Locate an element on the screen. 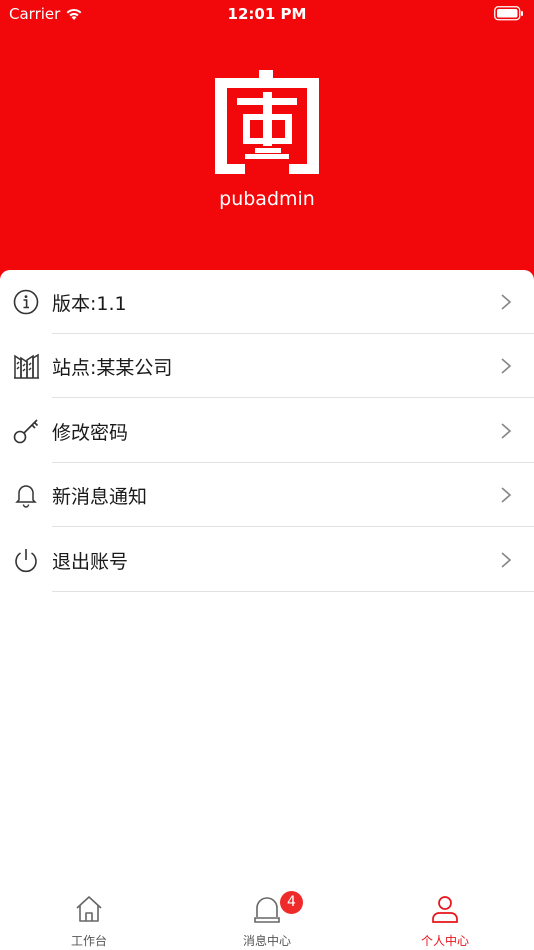  menu-item-label: 版本:1.1 is located at coordinates (89, 304).